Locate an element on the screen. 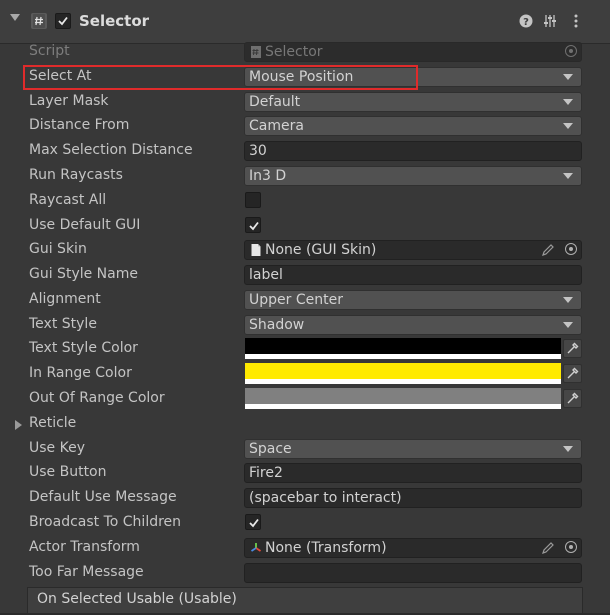 Image resolution: width=610 pixels, height=615 pixels. max-selection-distance-value: 30 is located at coordinates (258, 151).